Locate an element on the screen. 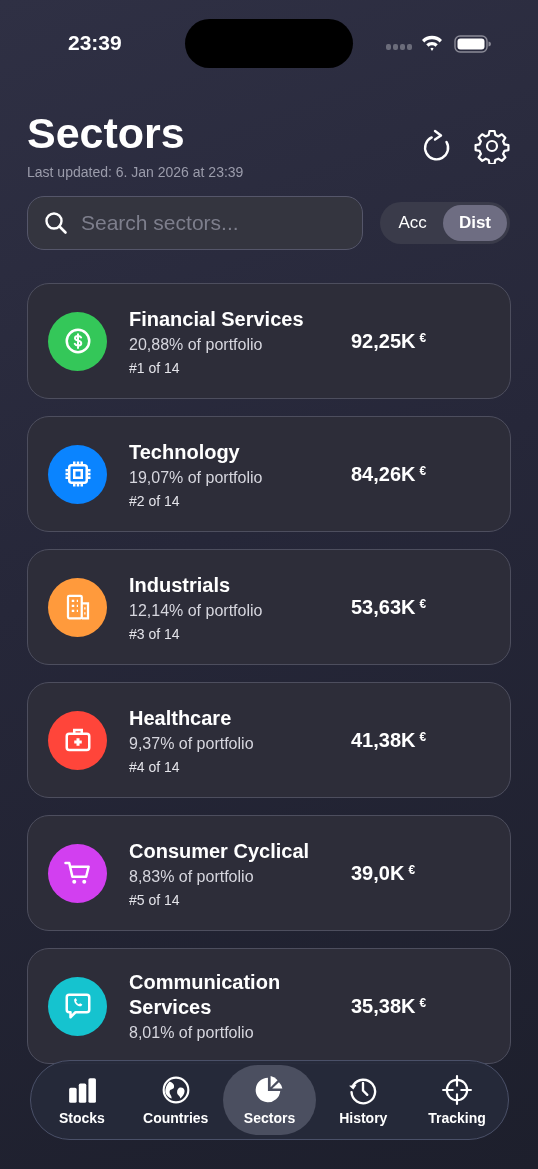 This screenshot has height=1169, width=538. sector-value: 53,63K is located at coordinates (383, 607).